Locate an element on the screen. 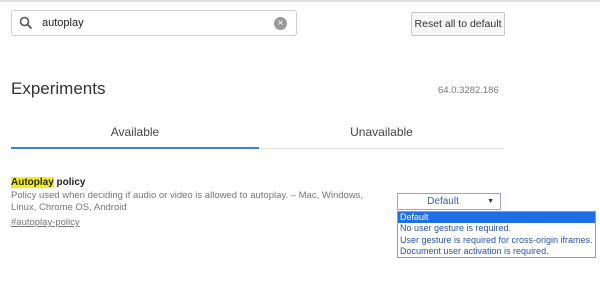 The width and height of the screenshot is (600, 299). top-border is located at coordinates (300, 1).